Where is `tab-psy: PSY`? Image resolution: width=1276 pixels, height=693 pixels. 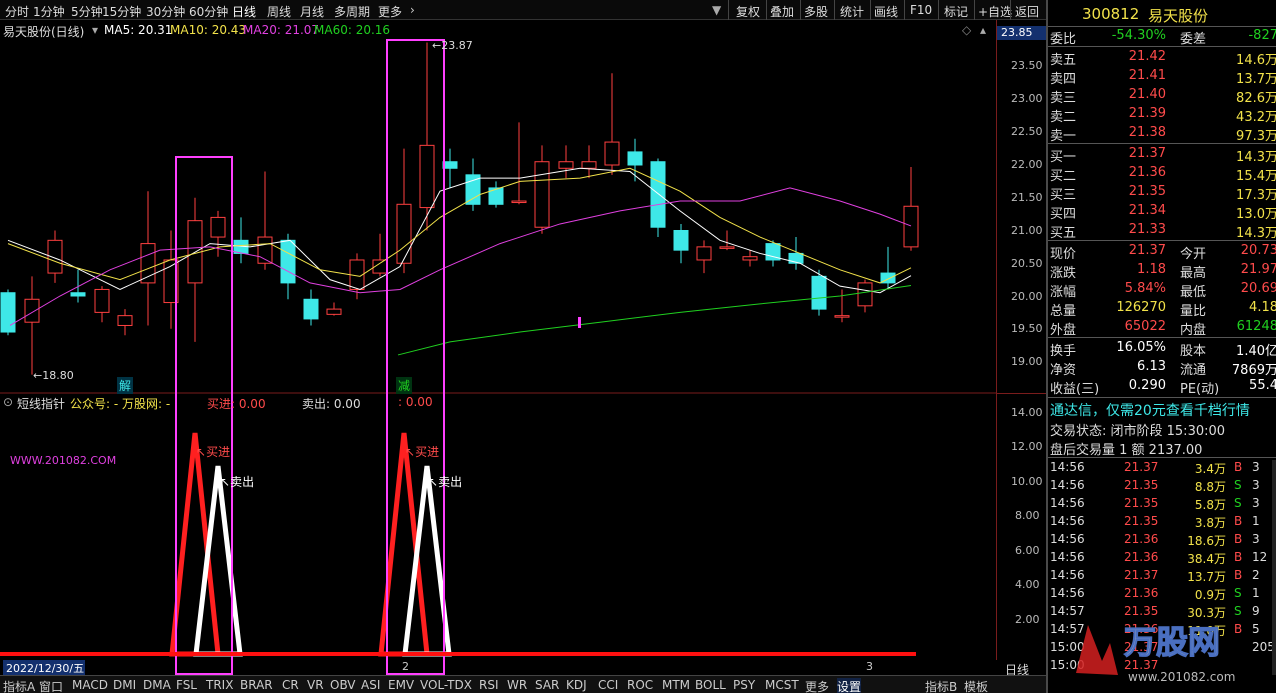 tab-psy: PSY is located at coordinates (744, 685).